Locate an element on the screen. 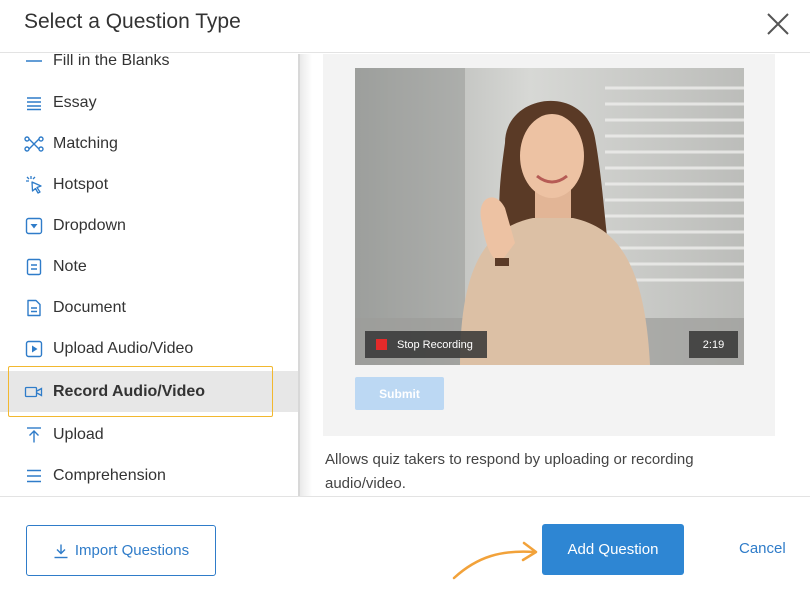 Image resolution: width=810 pixels, height=599 pixels. question-type-label: Document is located at coordinates (89, 307).